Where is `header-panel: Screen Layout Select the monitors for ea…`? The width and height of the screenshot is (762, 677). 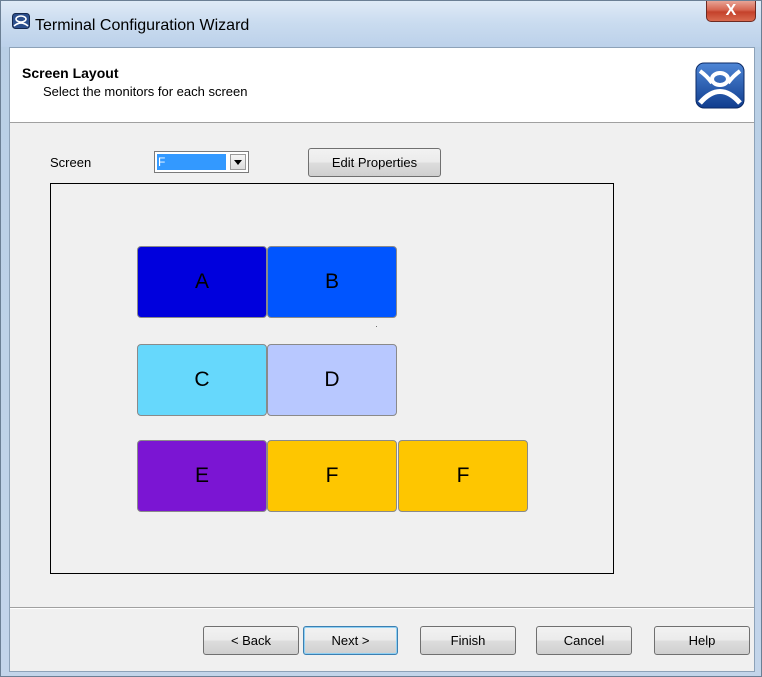 header-panel: Screen Layout Select the monitors for ea… is located at coordinates (382, 85).